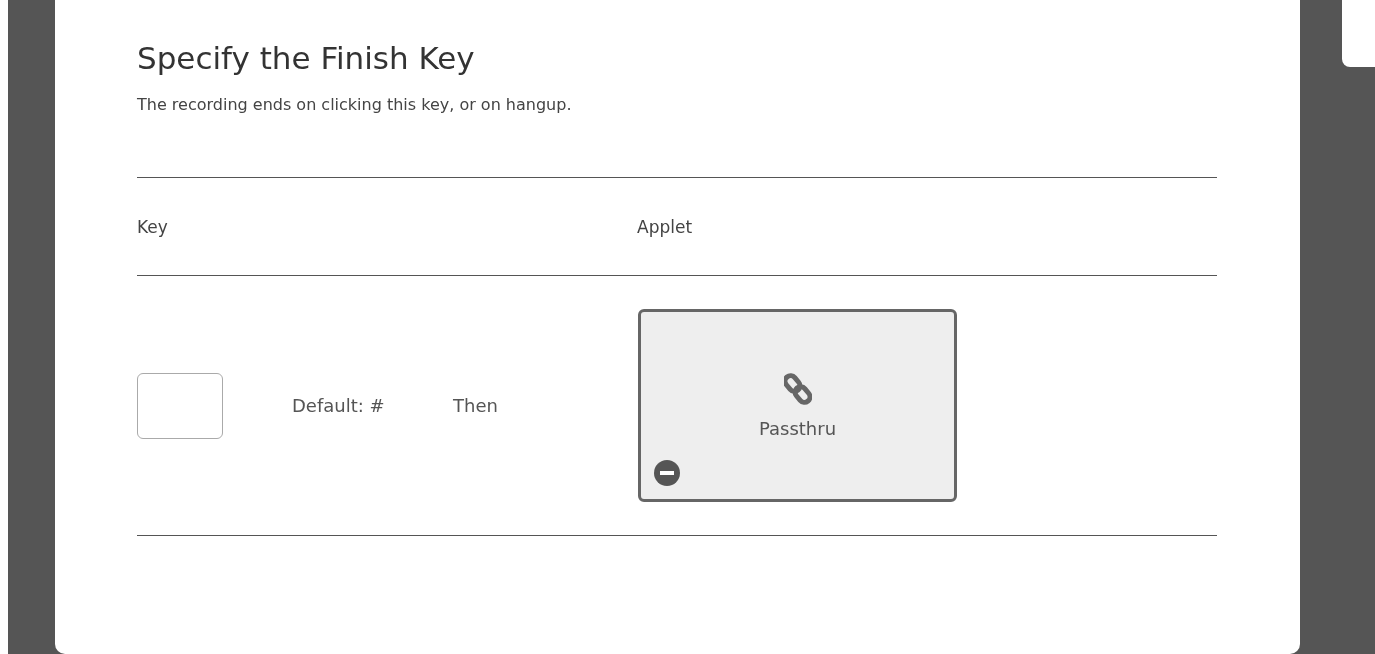 The image size is (1375, 654). Describe the element at coordinates (797, 429) in the screenshot. I see `applet-name: Passthru` at that location.